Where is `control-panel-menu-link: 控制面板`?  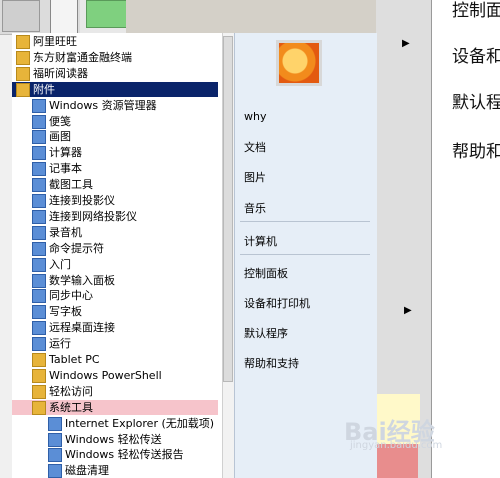
control-panel-menu-link: 控制面板 is located at coordinates (266, 273).